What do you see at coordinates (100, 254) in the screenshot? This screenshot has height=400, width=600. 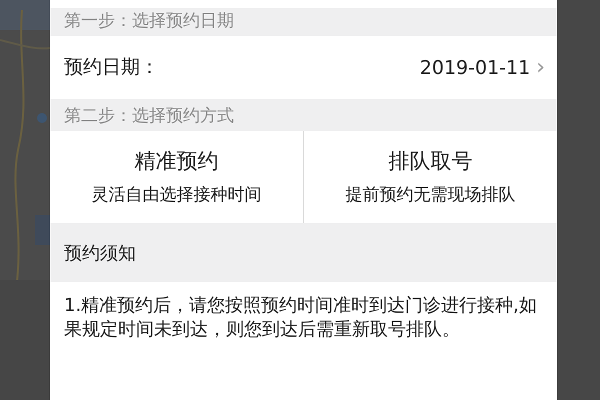 I see `notice-title: 预约须知` at bounding box center [100, 254].